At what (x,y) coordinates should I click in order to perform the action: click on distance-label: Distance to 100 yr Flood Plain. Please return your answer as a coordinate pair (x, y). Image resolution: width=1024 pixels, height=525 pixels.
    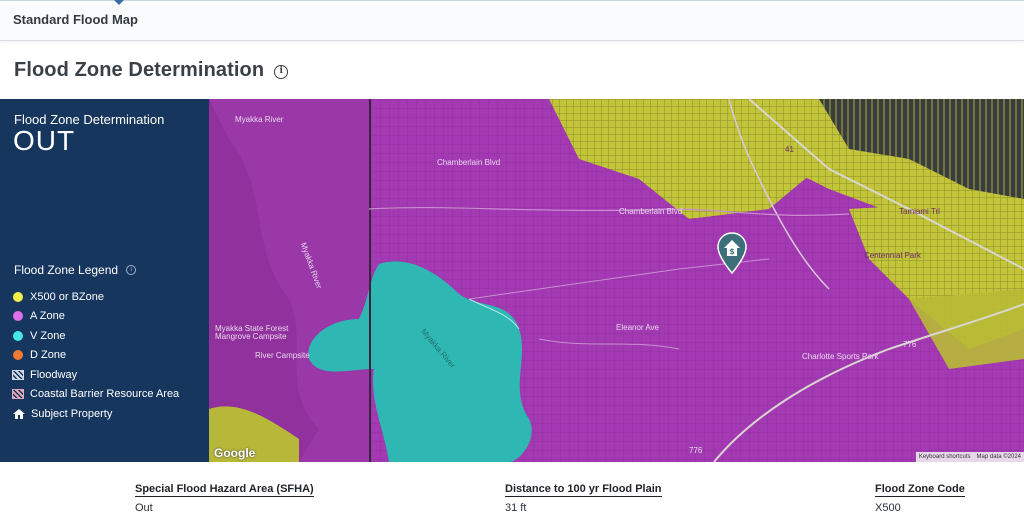
    Looking at the image, I should click on (583, 490).